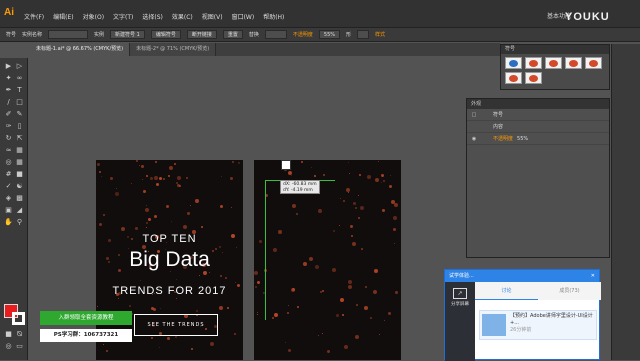  Describe the element at coordinates (19, 114) in the screenshot. I see `pencil-tool-icon: ✎` at that location.